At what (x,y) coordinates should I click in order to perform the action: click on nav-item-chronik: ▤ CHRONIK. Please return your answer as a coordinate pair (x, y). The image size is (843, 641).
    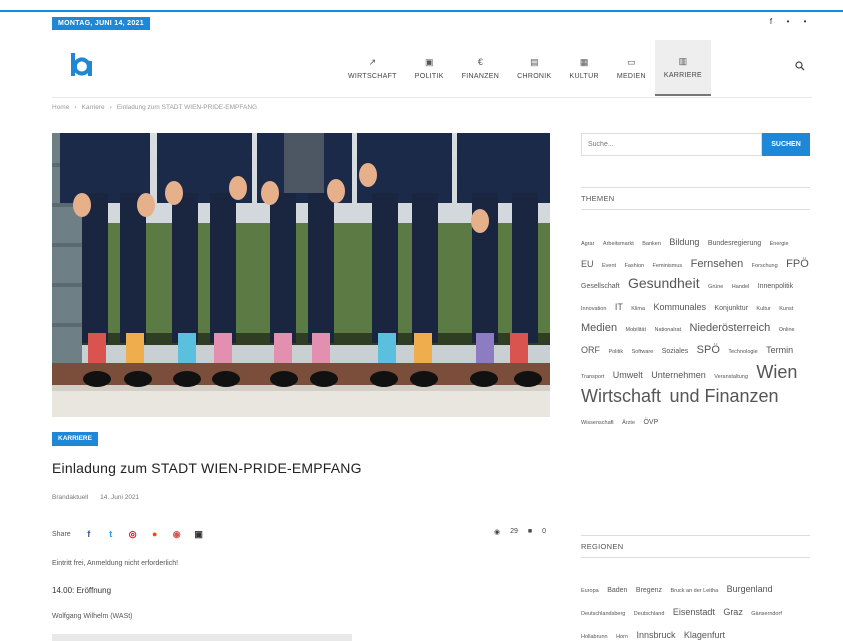
    Looking at the image, I should click on (534, 68).